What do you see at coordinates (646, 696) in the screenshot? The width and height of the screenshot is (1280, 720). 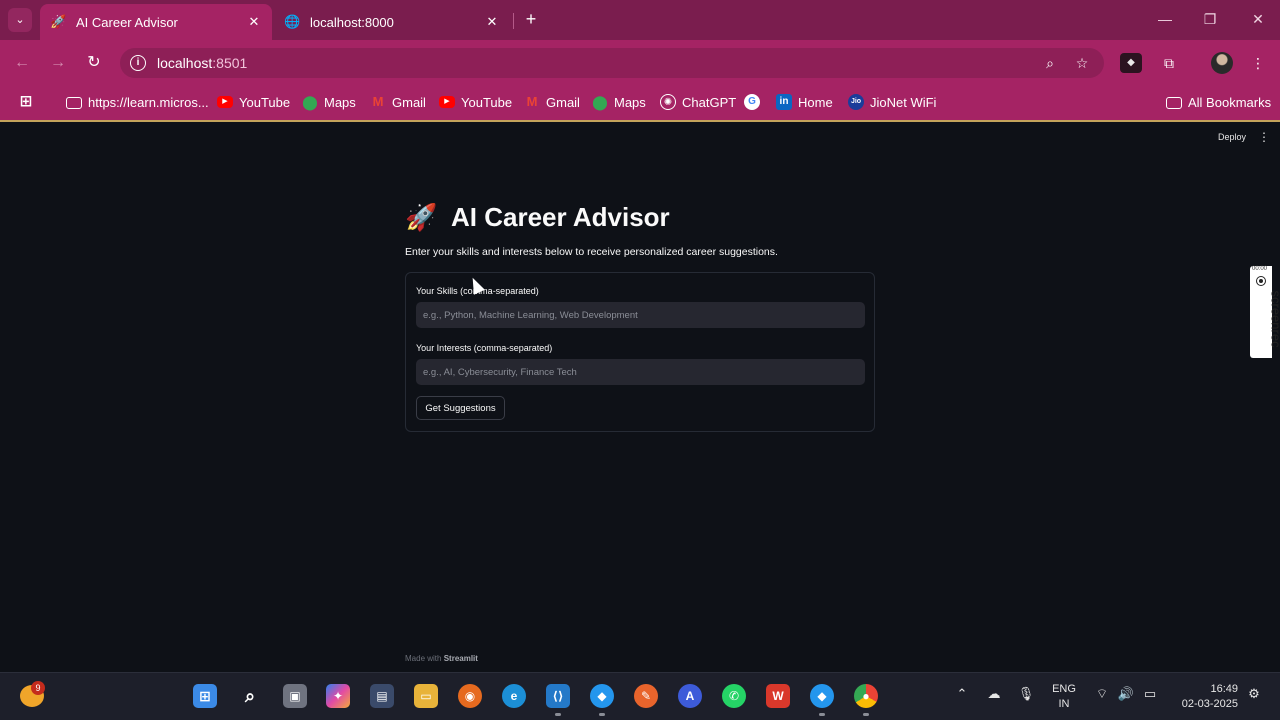 I see `postman-icon: ✎` at bounding box center [646, 696].